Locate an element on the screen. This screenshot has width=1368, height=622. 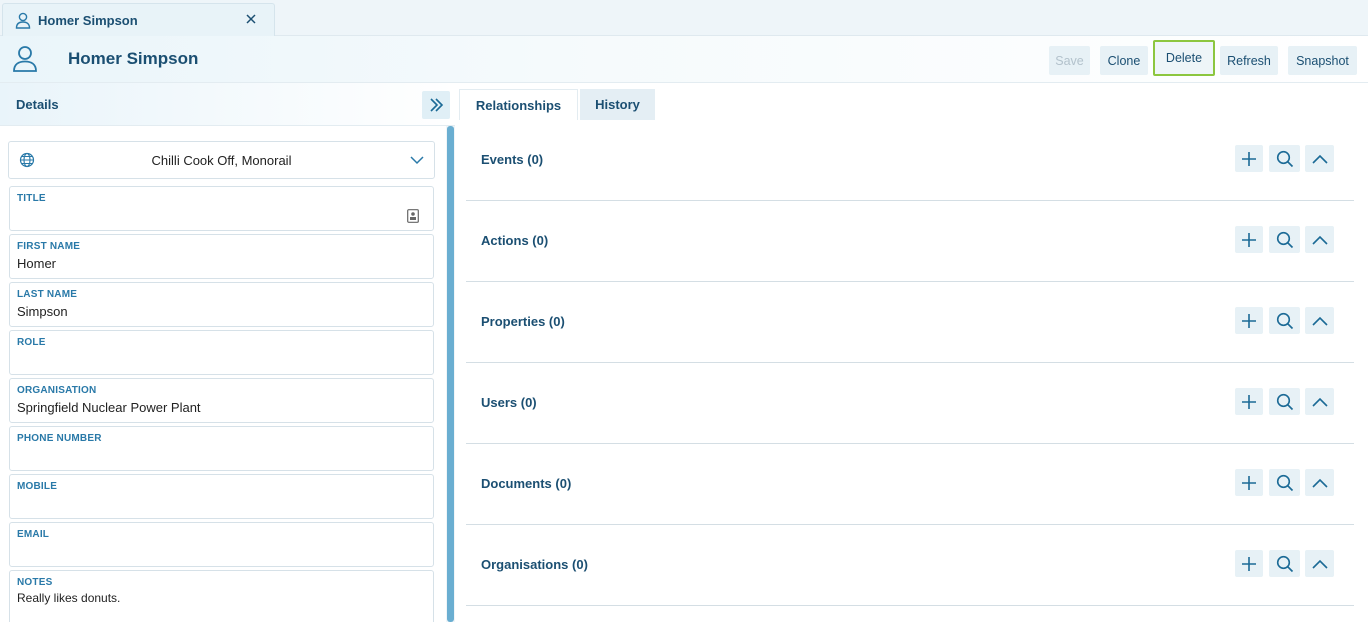
details-scrollbar is located at coordinates (450, 374).